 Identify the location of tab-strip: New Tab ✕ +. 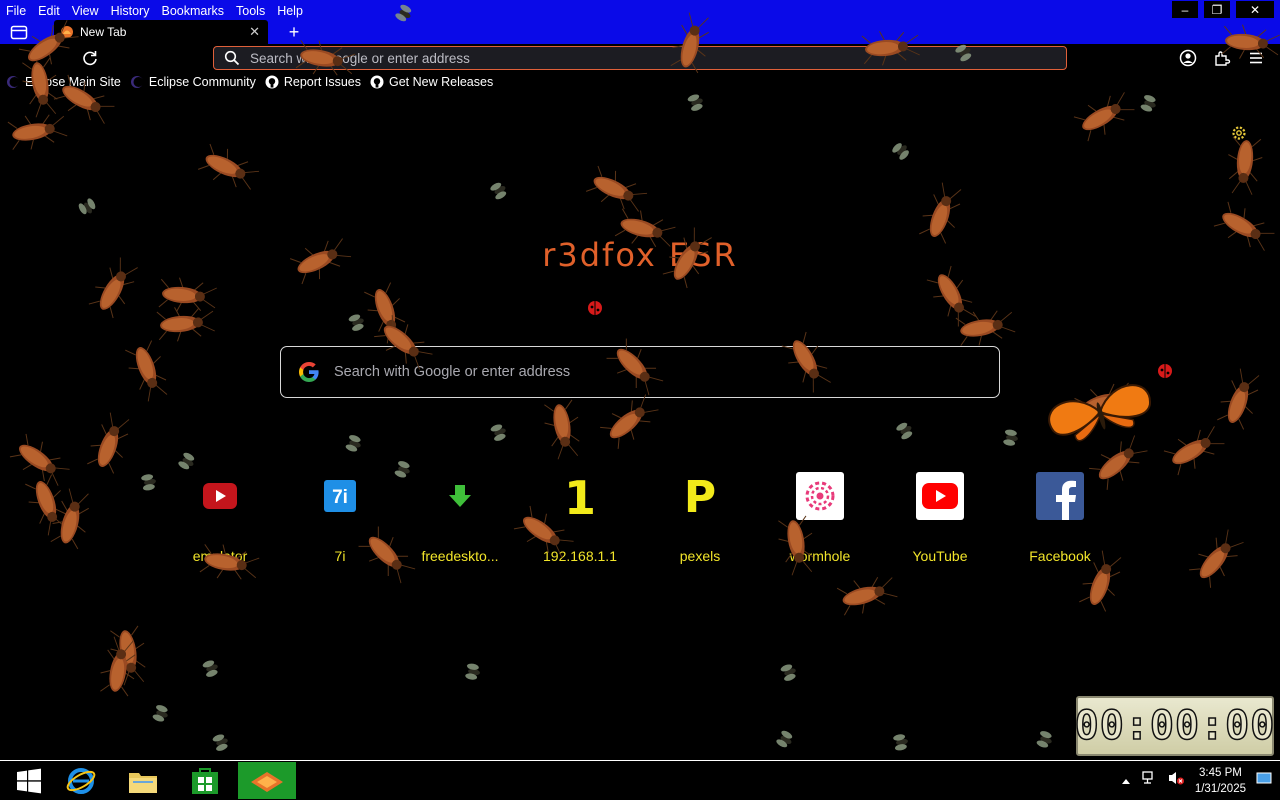
(640, 32).